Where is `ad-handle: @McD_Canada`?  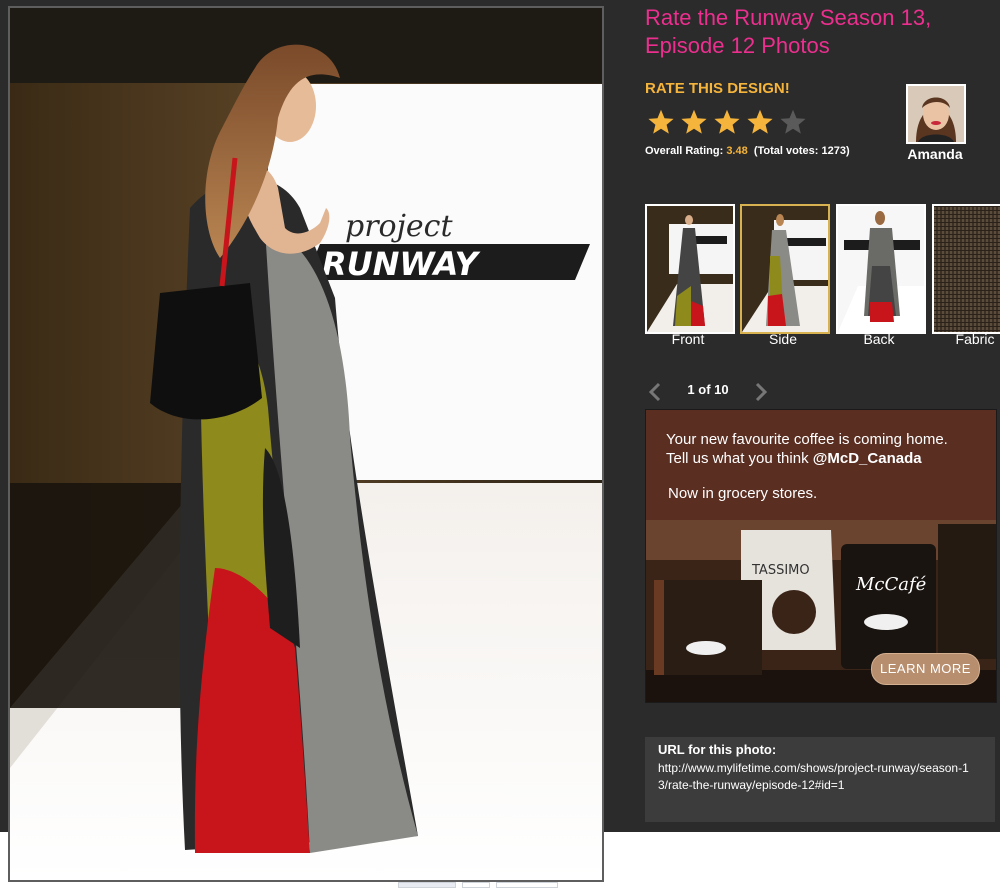 ad-handle: @McD_Canada is located at coordinates (867, 458).